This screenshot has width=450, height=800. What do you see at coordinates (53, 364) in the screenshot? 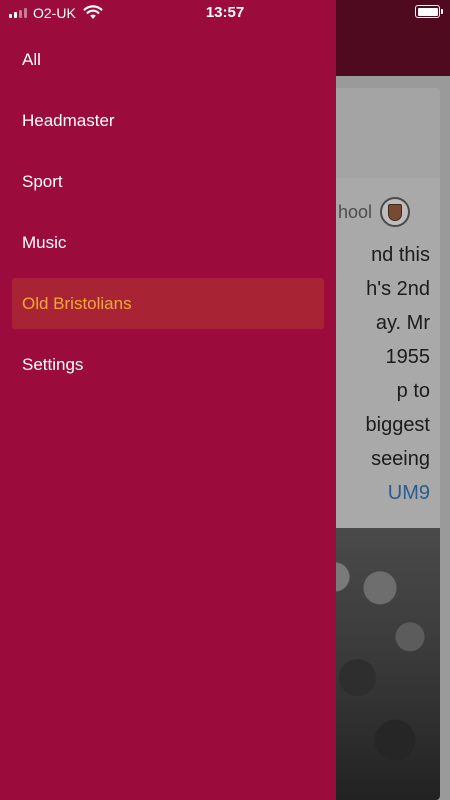
I see `drawer-item-label: Settings` at bounding box center [53, 364].